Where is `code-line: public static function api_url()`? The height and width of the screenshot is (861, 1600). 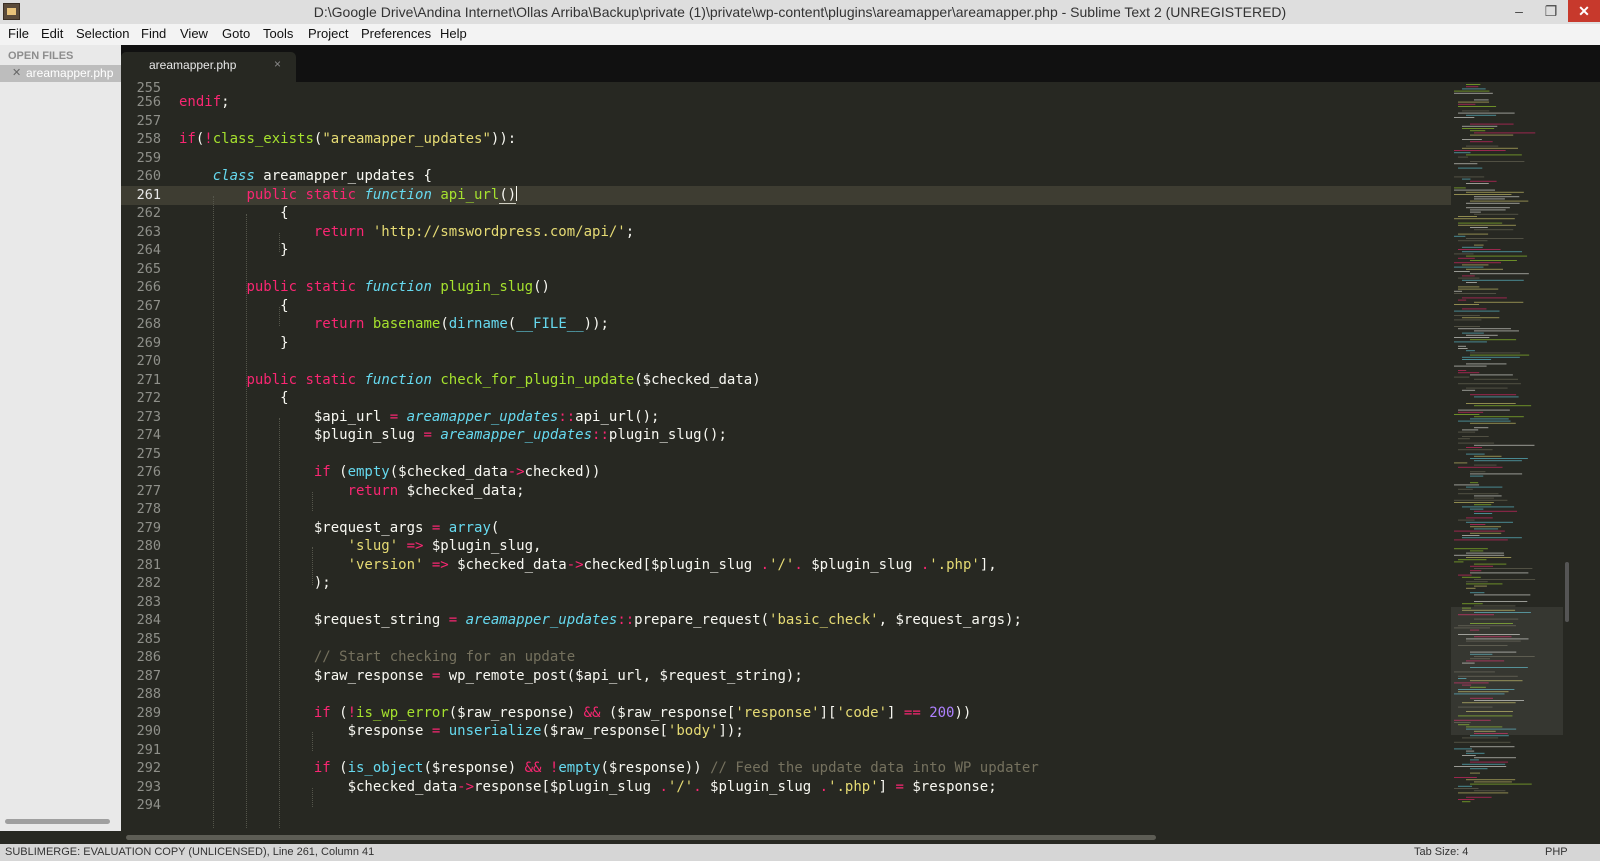
code-line: public static function api_url() is located at coordinates (348, 195).